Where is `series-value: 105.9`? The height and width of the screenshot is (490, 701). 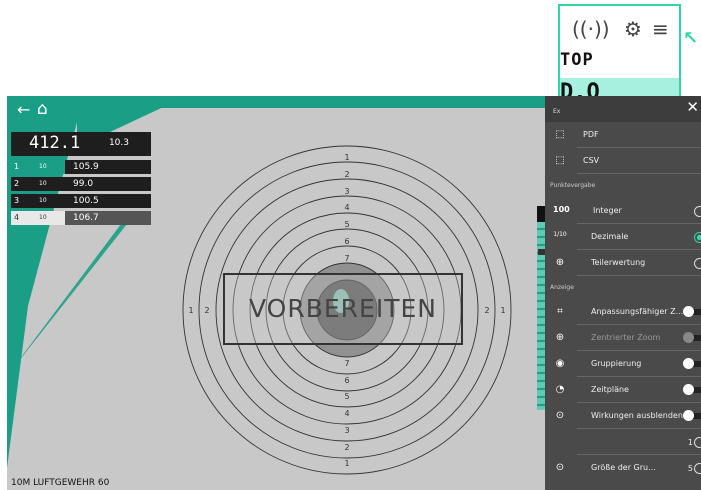
series-value: 105.9 is located at coordinates (108, 167).